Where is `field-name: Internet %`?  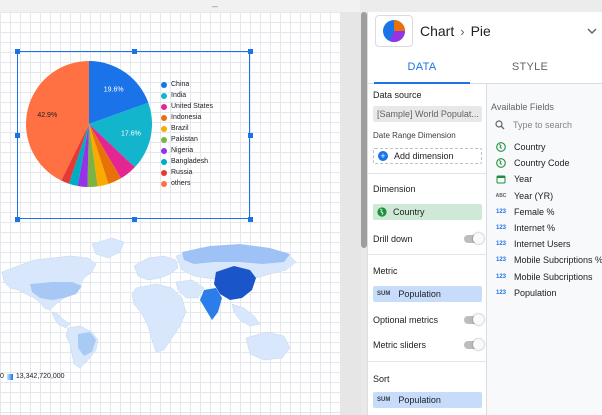 field-name: Internet % is located at coordinates (535, 228).